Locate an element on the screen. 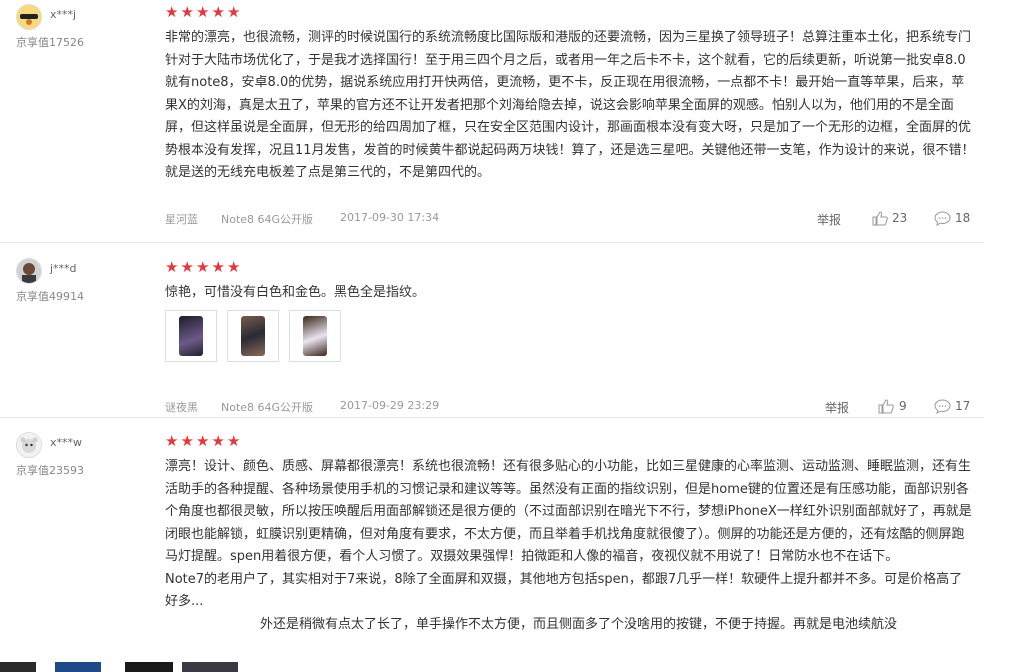  comment-count: 18 is located at coordinates (963, 218).